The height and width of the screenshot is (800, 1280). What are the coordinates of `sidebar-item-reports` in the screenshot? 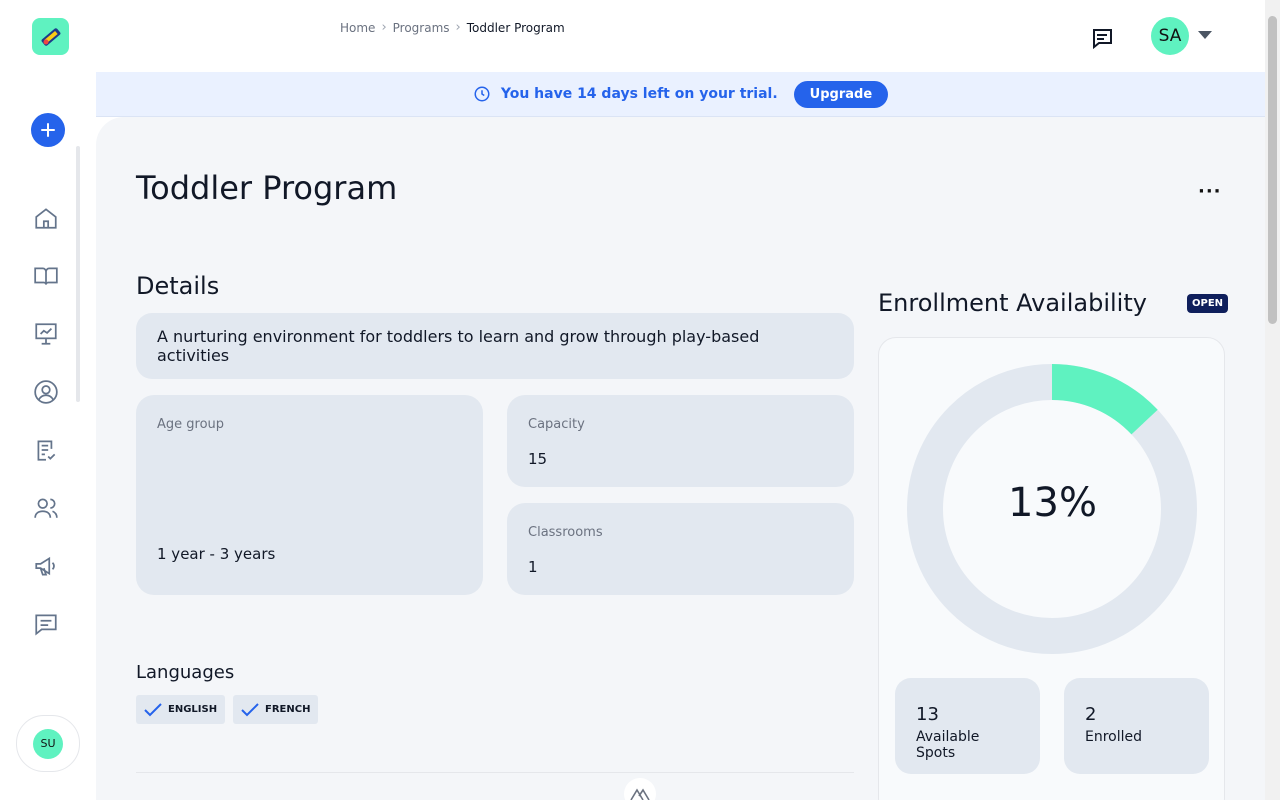 It's located at (46, 334).